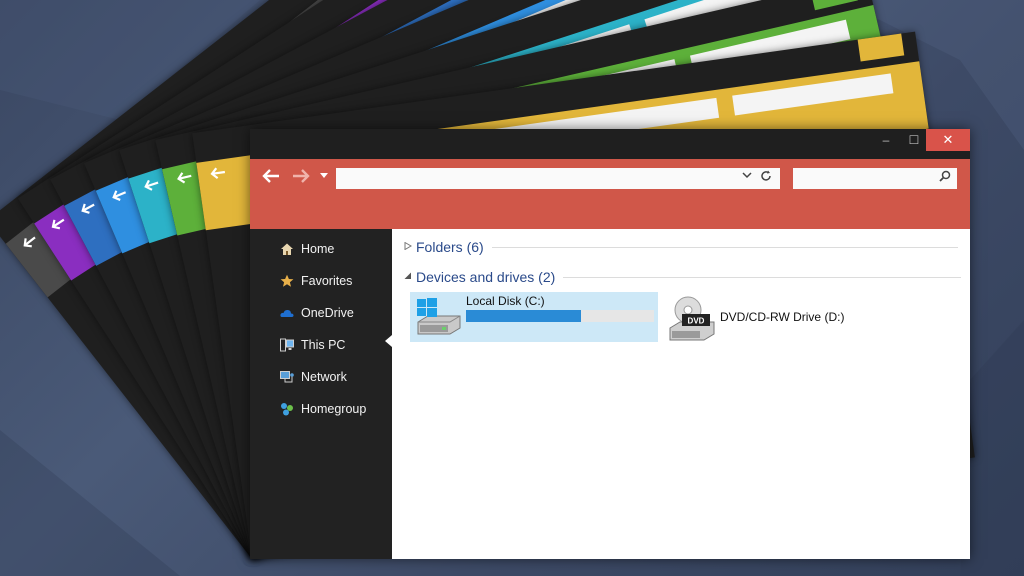 The height and width of the screenshot is (576, 1024). What do you see at coordinates (301, 177) in the screenshot?
I see `forward-arrow-icon` at bounding box center [301, 177].